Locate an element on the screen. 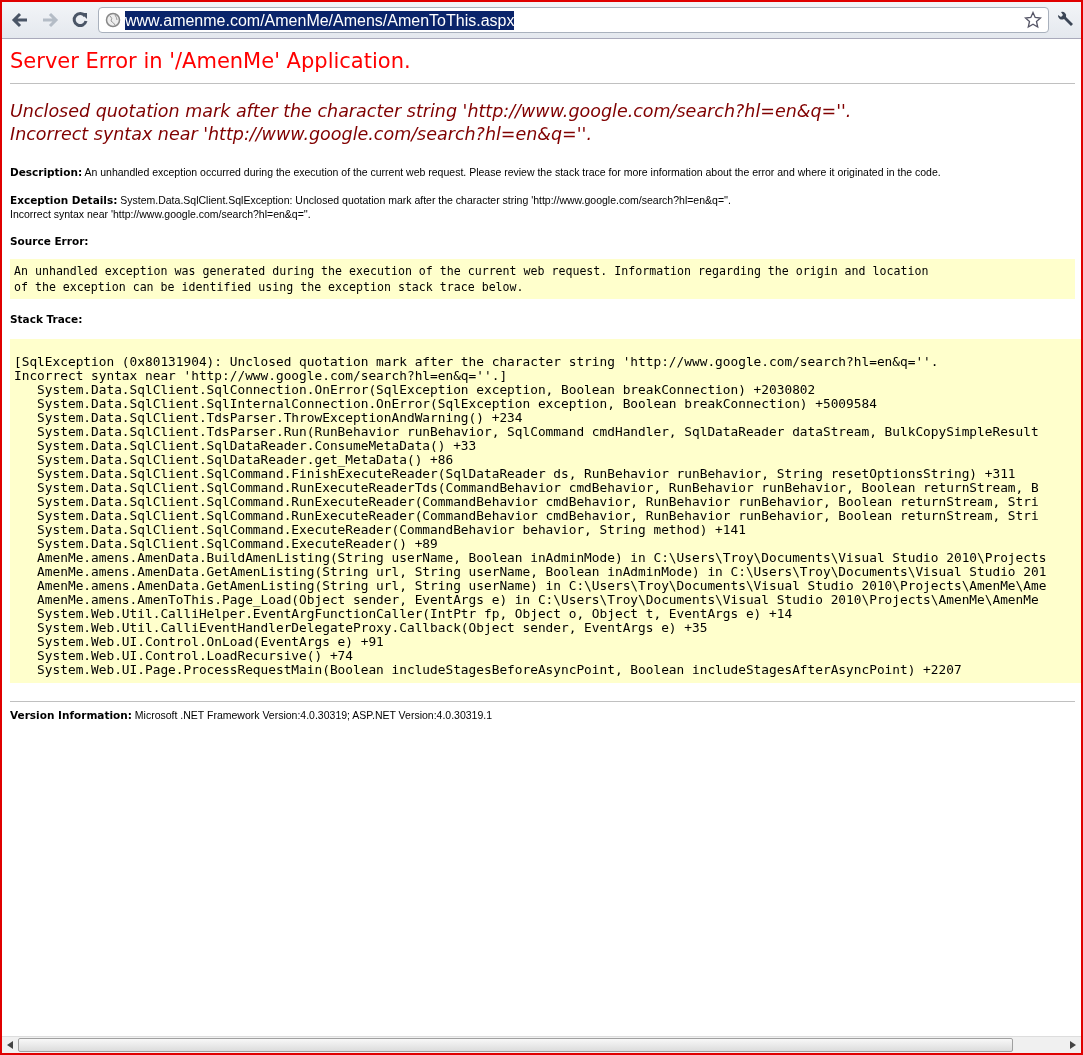 Image resolution: width=1083 pixels, height=1055 pixels. stack-trace-line: AmenMe.amens.AmenData.GetAmenListing(String url, String userName, Boolean inAdminMode) in C:\Users\Troy\Documents\Visual Studio 201 is located at coordinates (541, 572).